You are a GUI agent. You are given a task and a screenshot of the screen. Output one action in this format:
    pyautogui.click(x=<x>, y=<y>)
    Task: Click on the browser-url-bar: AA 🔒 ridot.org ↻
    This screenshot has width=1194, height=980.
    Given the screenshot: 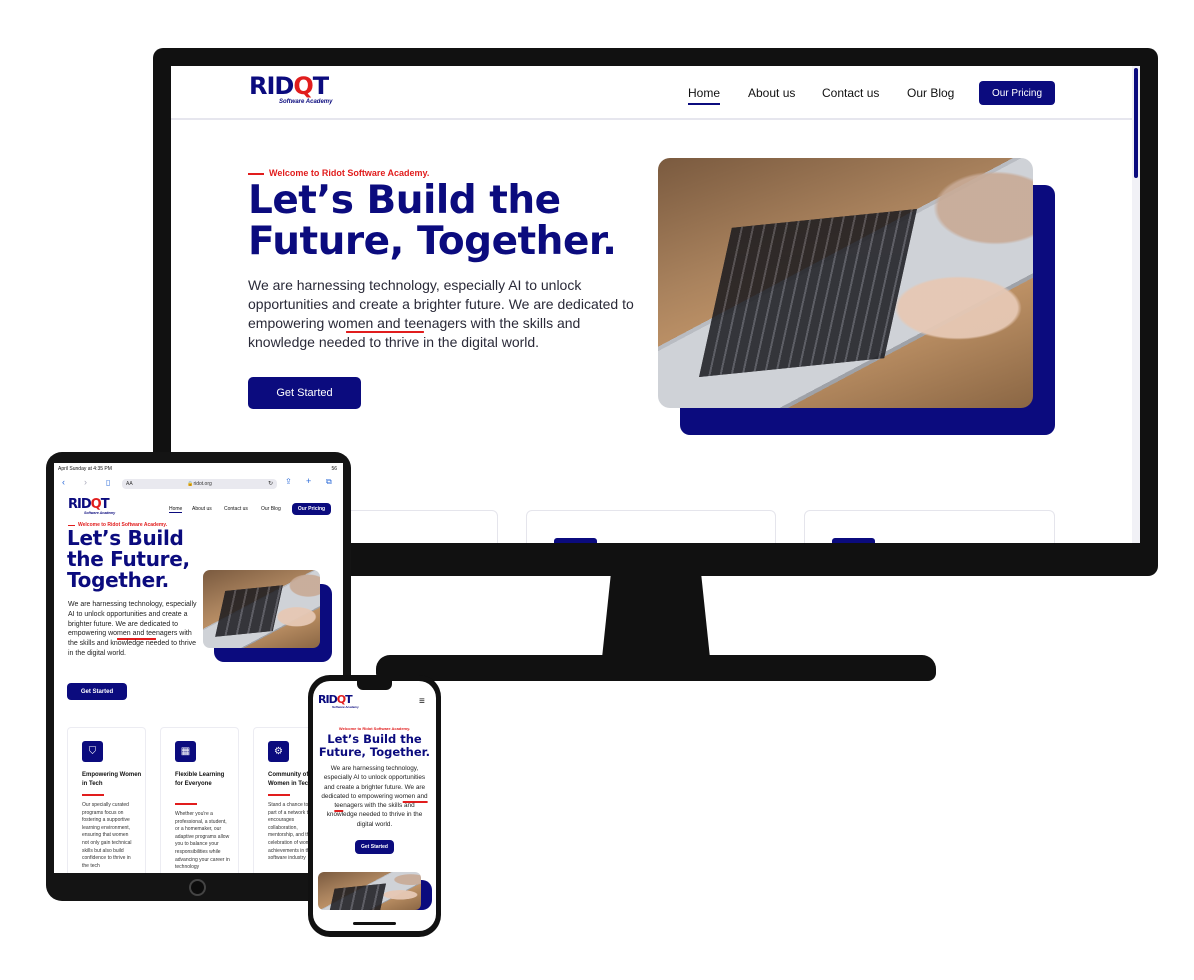 What is the action you would take?
    pyautogui.click(x=199, y=484)
    